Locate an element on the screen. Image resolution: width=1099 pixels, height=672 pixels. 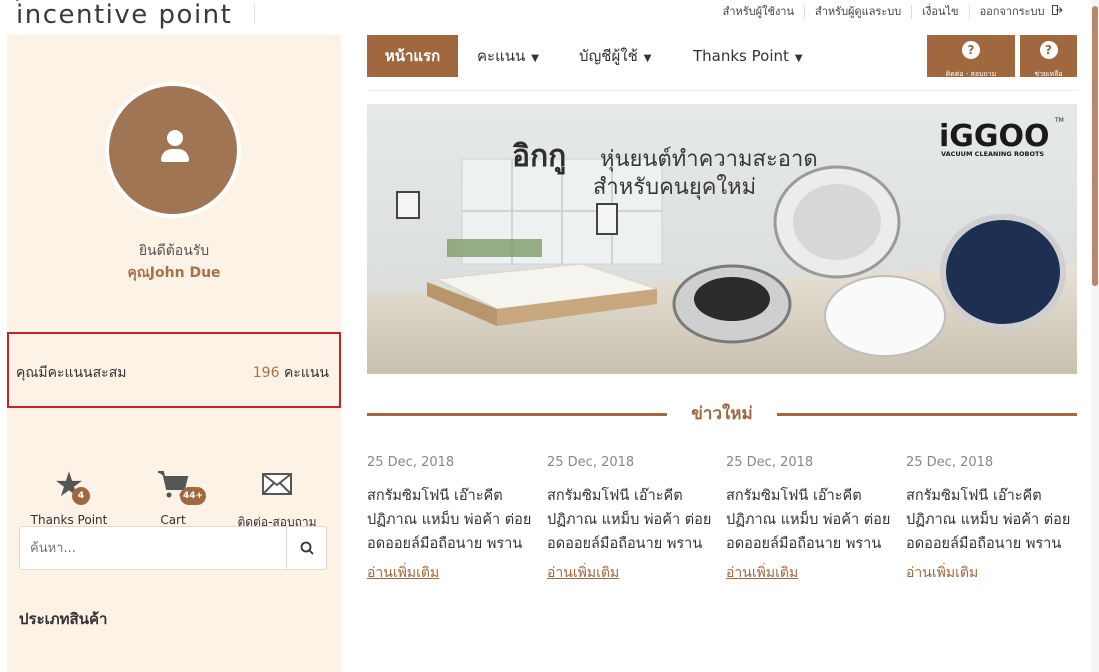
banner-brand-sub: VACUUM CLEANING ROBOTS is located at coordinates (992, 154).